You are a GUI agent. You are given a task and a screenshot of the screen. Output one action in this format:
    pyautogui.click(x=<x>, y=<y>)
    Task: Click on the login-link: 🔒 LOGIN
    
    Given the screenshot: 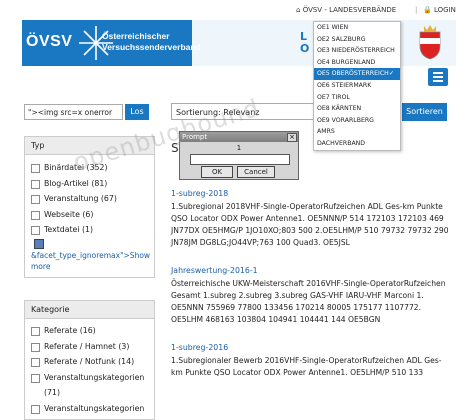 What is the action you would take?
    pyautogui.click(x=439, y=10)
    